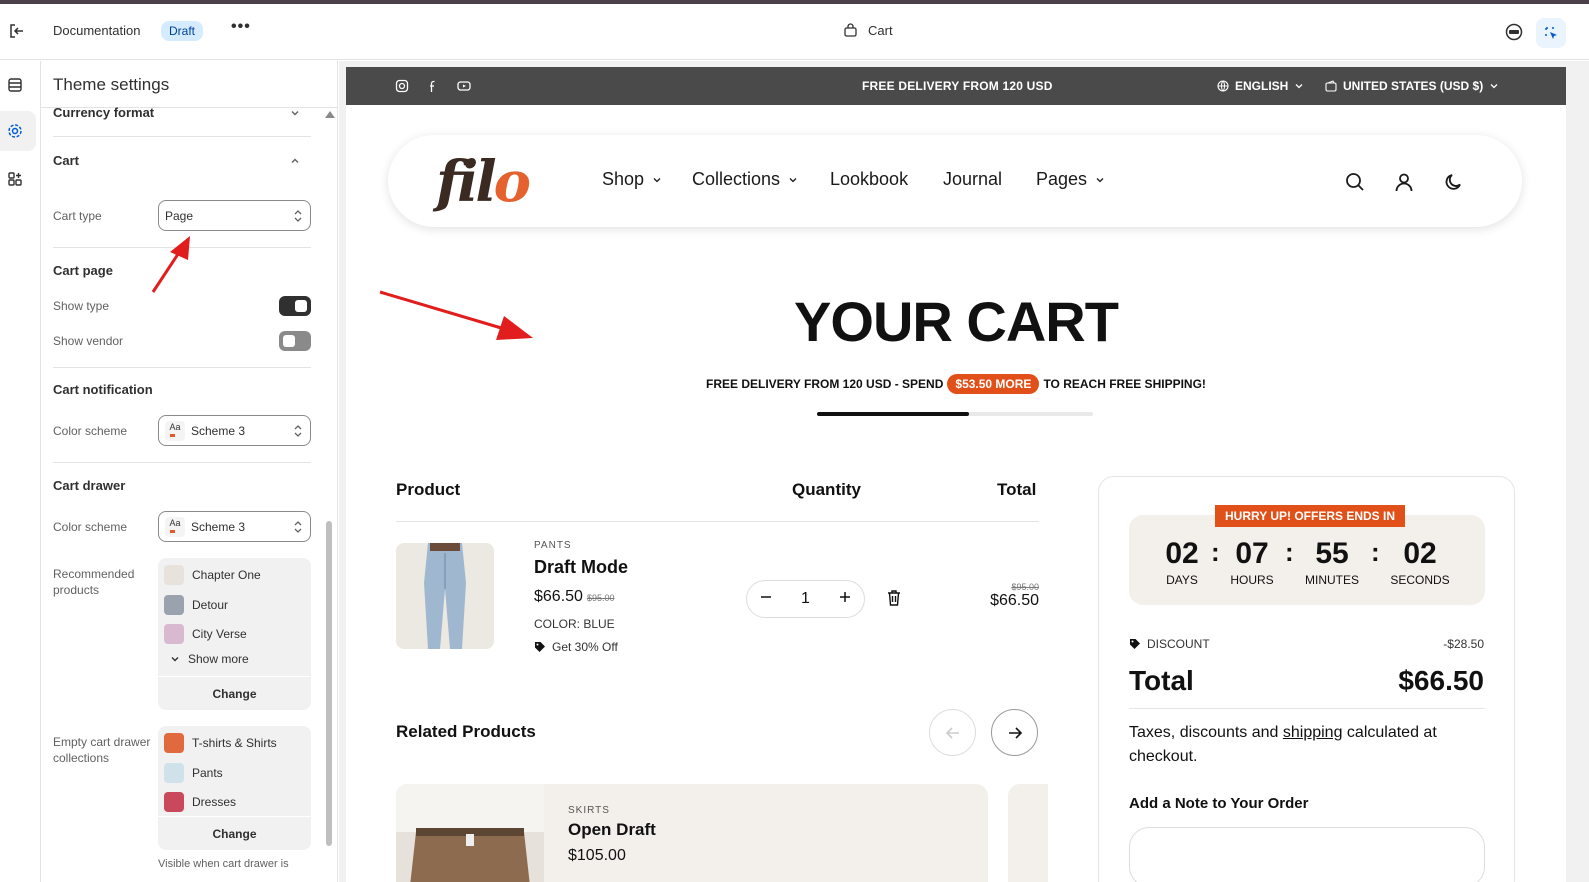 The image size is (1589, 882). What do you see at coordinates (1355, 182) in the screenshot?
I see `search-icon` at bounding box center [1355, 182].